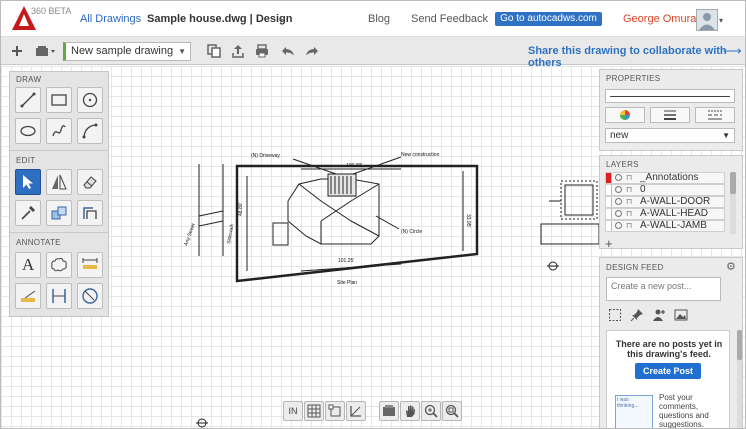 This screenshot has width=746, height=429. What do you see at coordinates (732, 51) in the screenshot?
I see `share-arrow-icon: ⟶` at bounding box center [732, 51].